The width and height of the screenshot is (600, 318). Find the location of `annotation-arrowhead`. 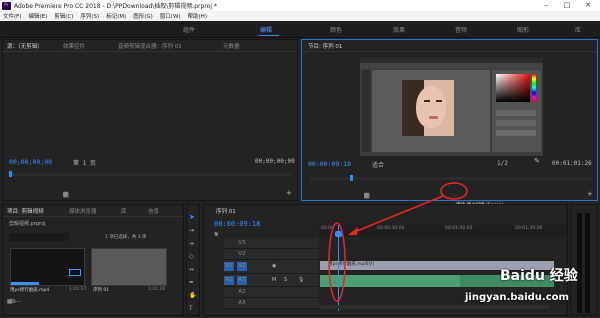

annotation-arrowhead is located at coordinates (353, 231).